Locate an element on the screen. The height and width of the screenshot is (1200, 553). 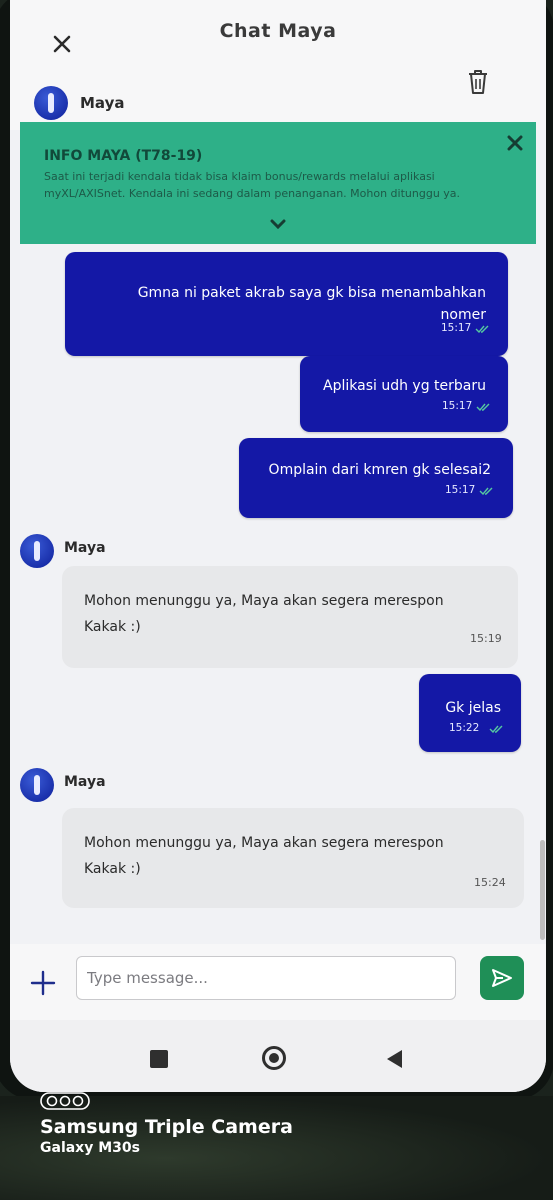
watermark-subtitle: Galaxy M30s is located at coordinates (90, 1148).